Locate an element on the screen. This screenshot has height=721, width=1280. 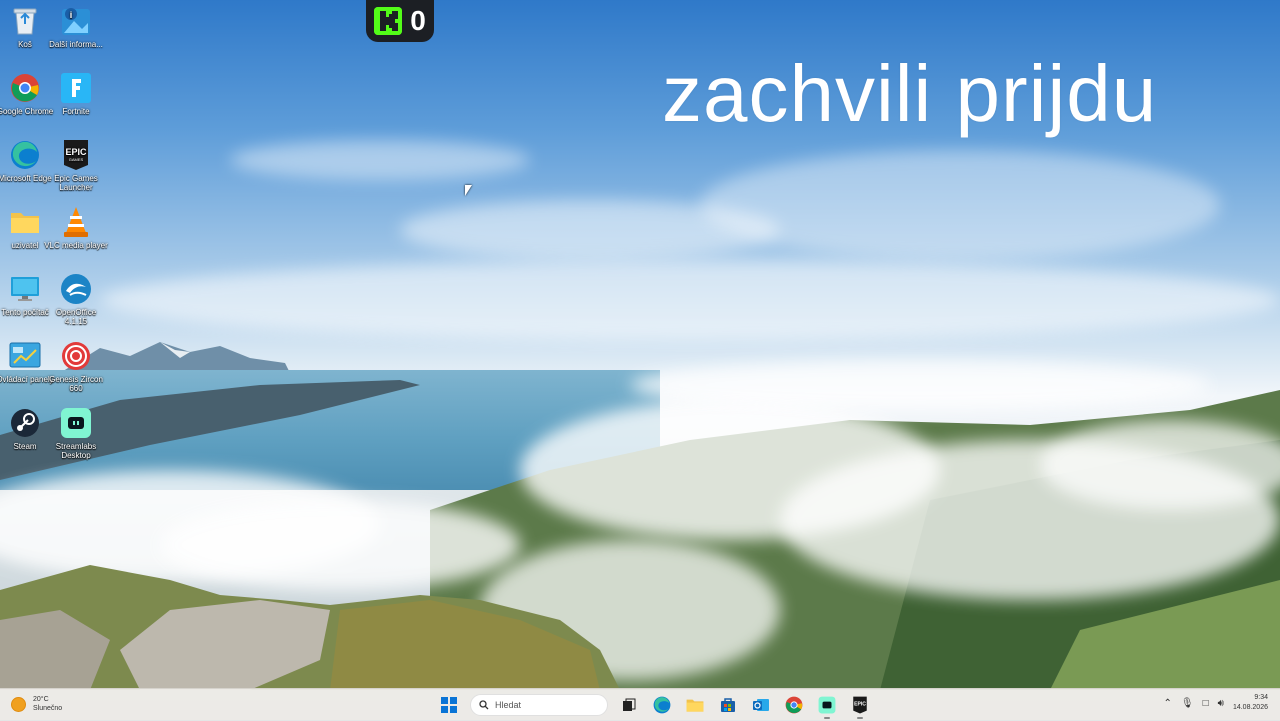
desktop-icon-fortnite: Fortnite is located at coordinates (76, 94).